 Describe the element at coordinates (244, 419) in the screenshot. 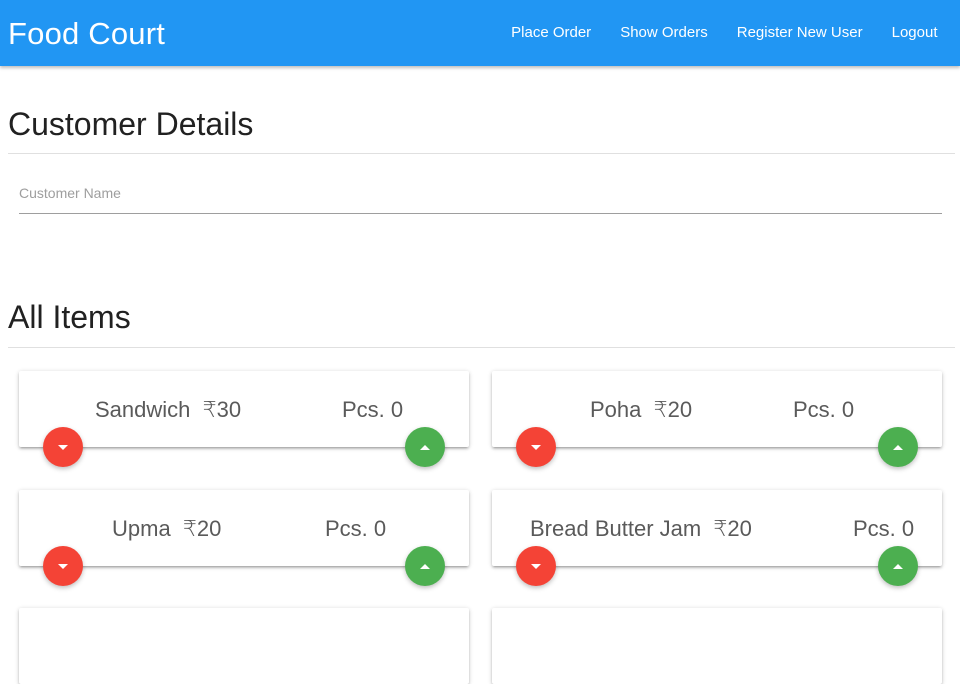

I see `item-card-sandwich: Sandwich ₹30 Pcs. 0` at that location.